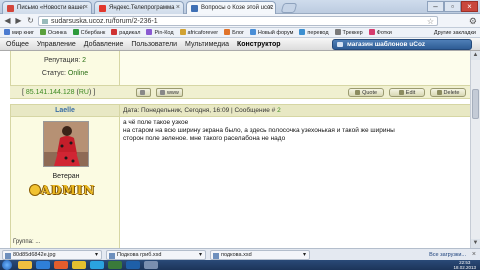 Image resolution: width=480 pixels, height=270 pixels. What do you see at coordinates (66, 176) in the screenshot?
I see `user-rank: Ветеран` at bounding box center [66, 176].